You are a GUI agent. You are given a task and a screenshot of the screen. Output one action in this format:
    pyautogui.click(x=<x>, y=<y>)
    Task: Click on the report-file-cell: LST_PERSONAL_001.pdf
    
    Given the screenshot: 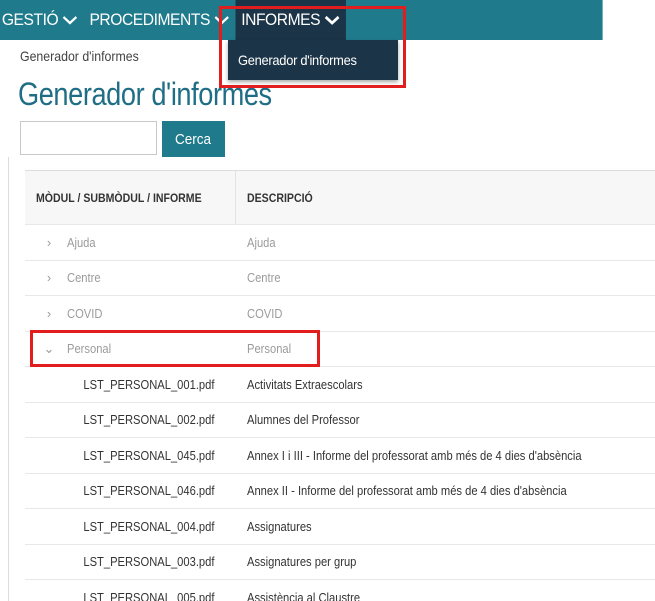 What is the action you would take?
    pyautogui.click(x=130, y=384)
    